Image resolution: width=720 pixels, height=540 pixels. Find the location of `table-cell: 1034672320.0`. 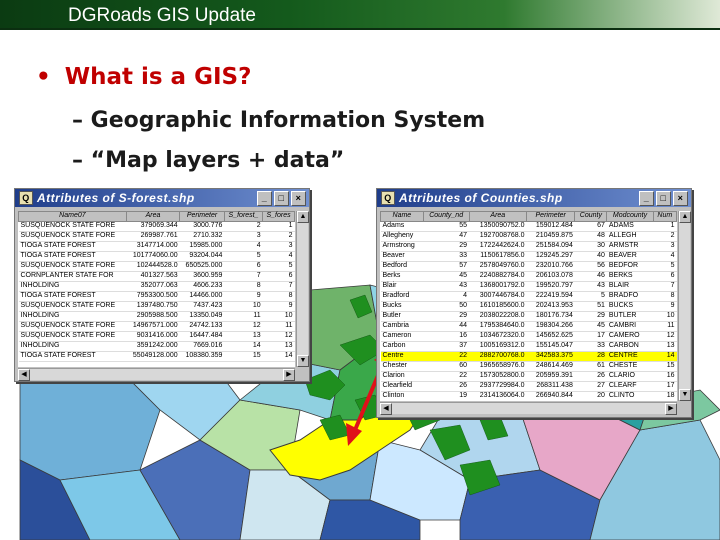

table-cell: 1034672320.0 is located at coordinates (498, 336).